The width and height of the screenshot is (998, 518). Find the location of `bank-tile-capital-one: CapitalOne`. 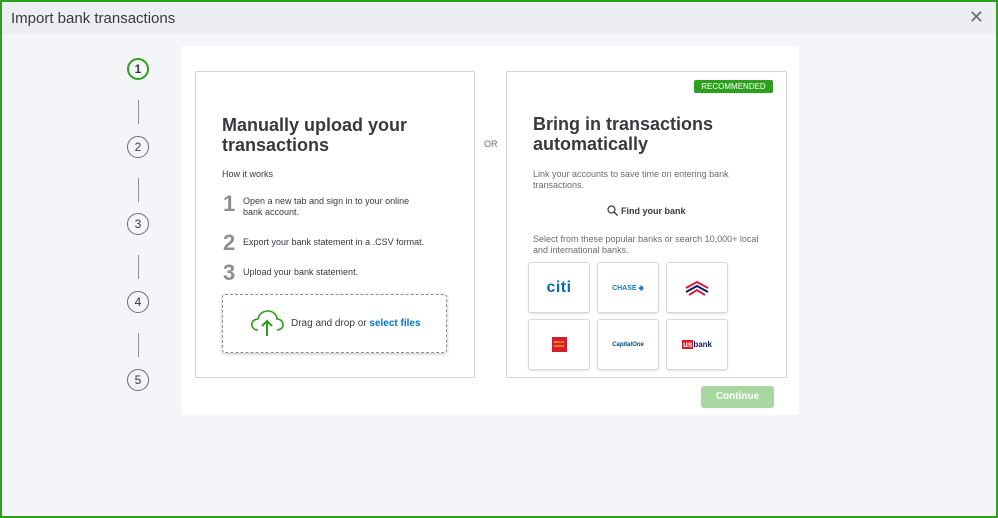

bank-tile-capital-one: CapitalOne is located at coordinates (628, 344).